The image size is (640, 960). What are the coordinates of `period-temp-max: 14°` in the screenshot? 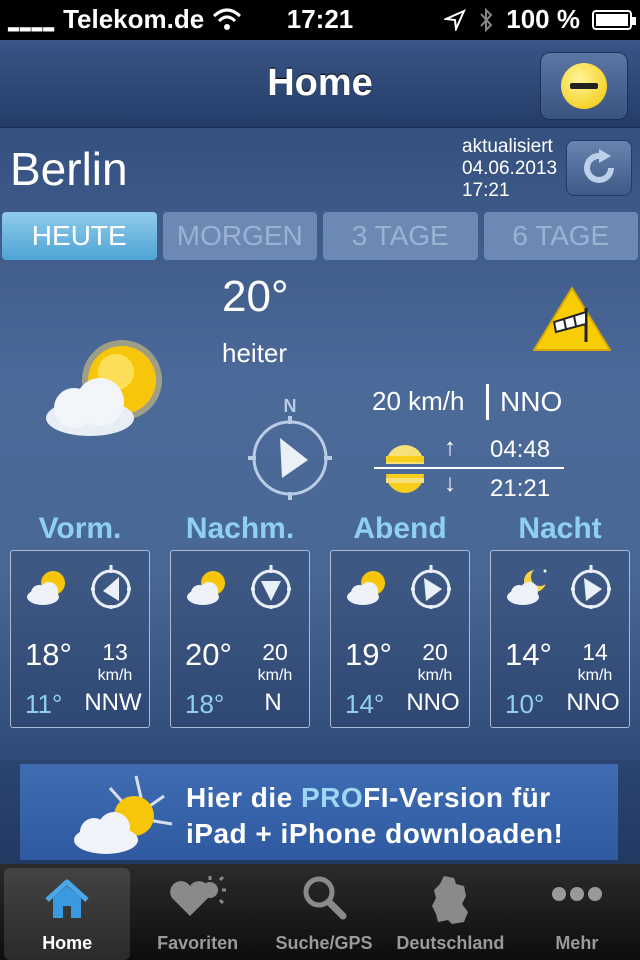 It's located at (528, 654).